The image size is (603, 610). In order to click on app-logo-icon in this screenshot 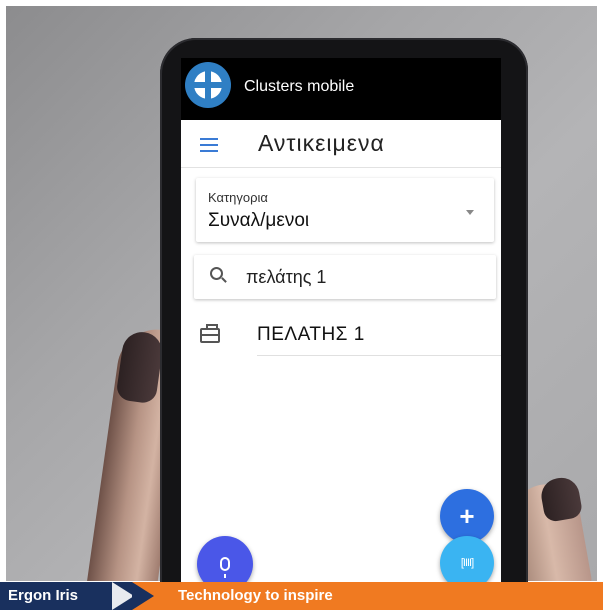, I will do `click(208, 85)`.